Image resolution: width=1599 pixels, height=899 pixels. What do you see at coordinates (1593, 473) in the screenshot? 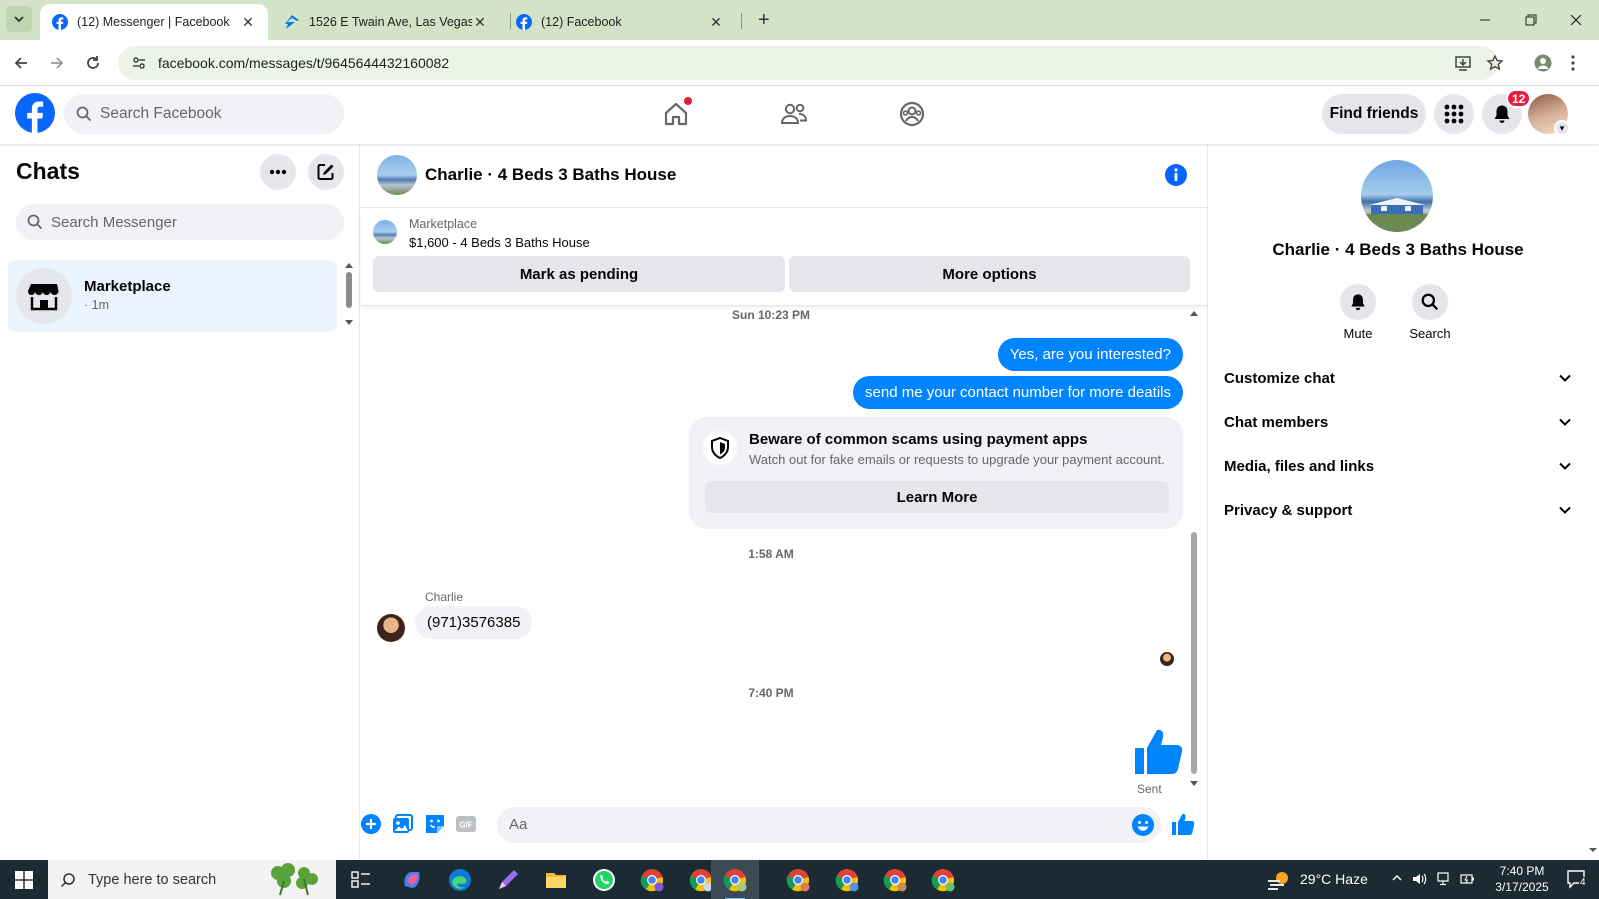
I see `page-scrollbar` at bounding box center [1593, 473].